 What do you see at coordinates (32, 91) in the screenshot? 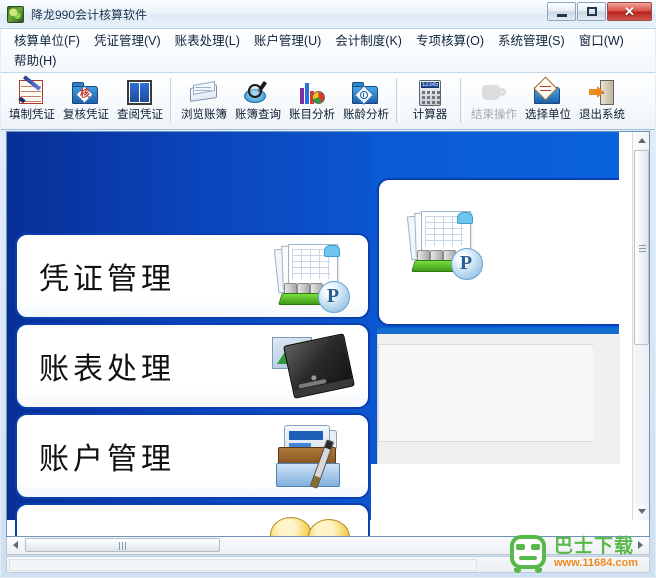
I see `fill-voucher-icon` at bounding box center [32, 91].